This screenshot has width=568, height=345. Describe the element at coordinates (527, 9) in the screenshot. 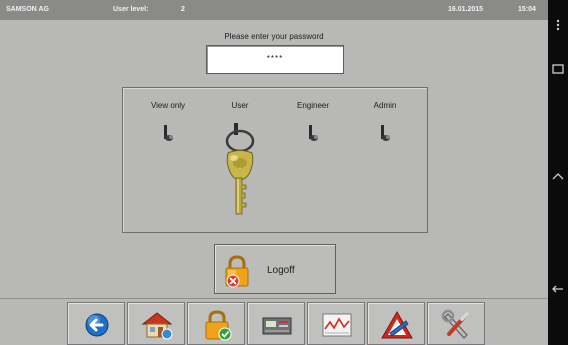

I see `time: 15:04` at that location.